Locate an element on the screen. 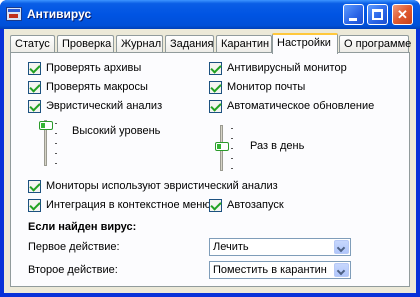 This screenshot has height=297, width=420. check-mail-monitor-label: Монитор почты is located at coordinates (266, 87).